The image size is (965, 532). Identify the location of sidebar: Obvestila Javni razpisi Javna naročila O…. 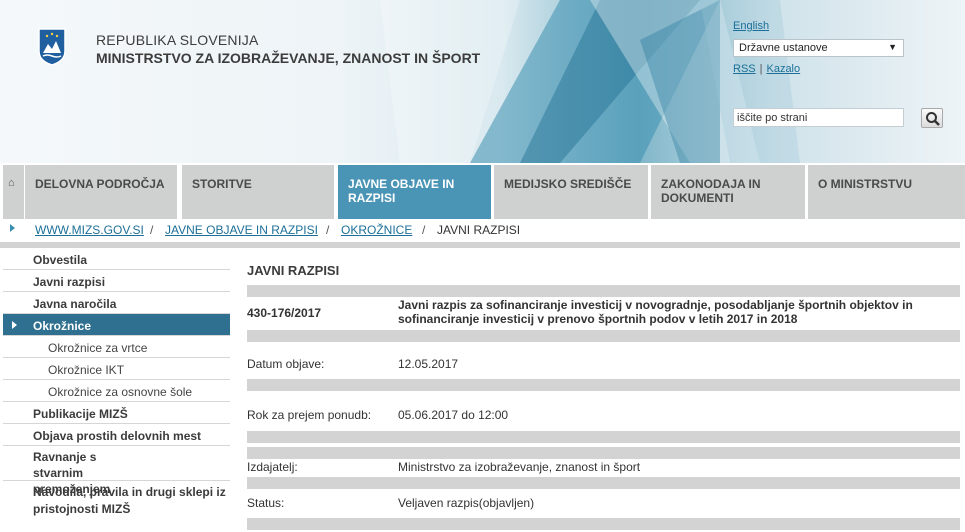
(116, 383).